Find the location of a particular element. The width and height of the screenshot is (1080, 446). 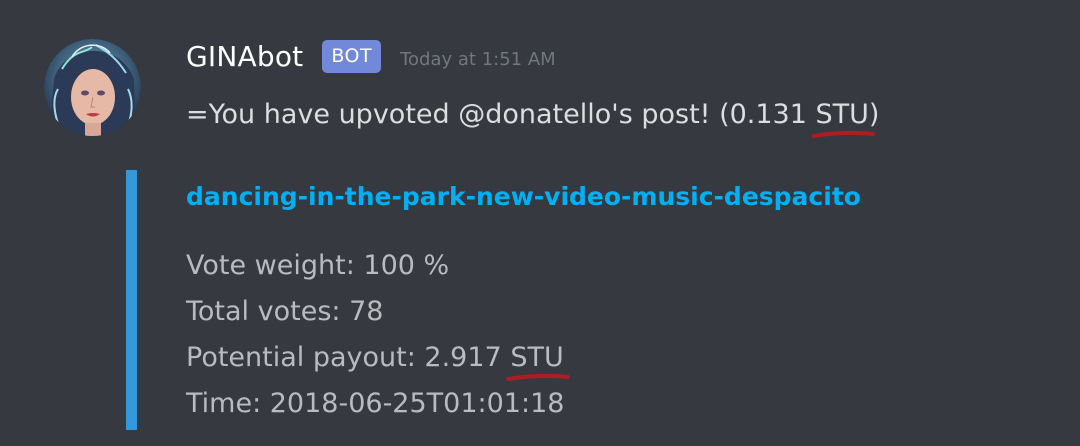

potential-payout-field: Potential payout: 2.917 STU is located at coordinates (375, 357).